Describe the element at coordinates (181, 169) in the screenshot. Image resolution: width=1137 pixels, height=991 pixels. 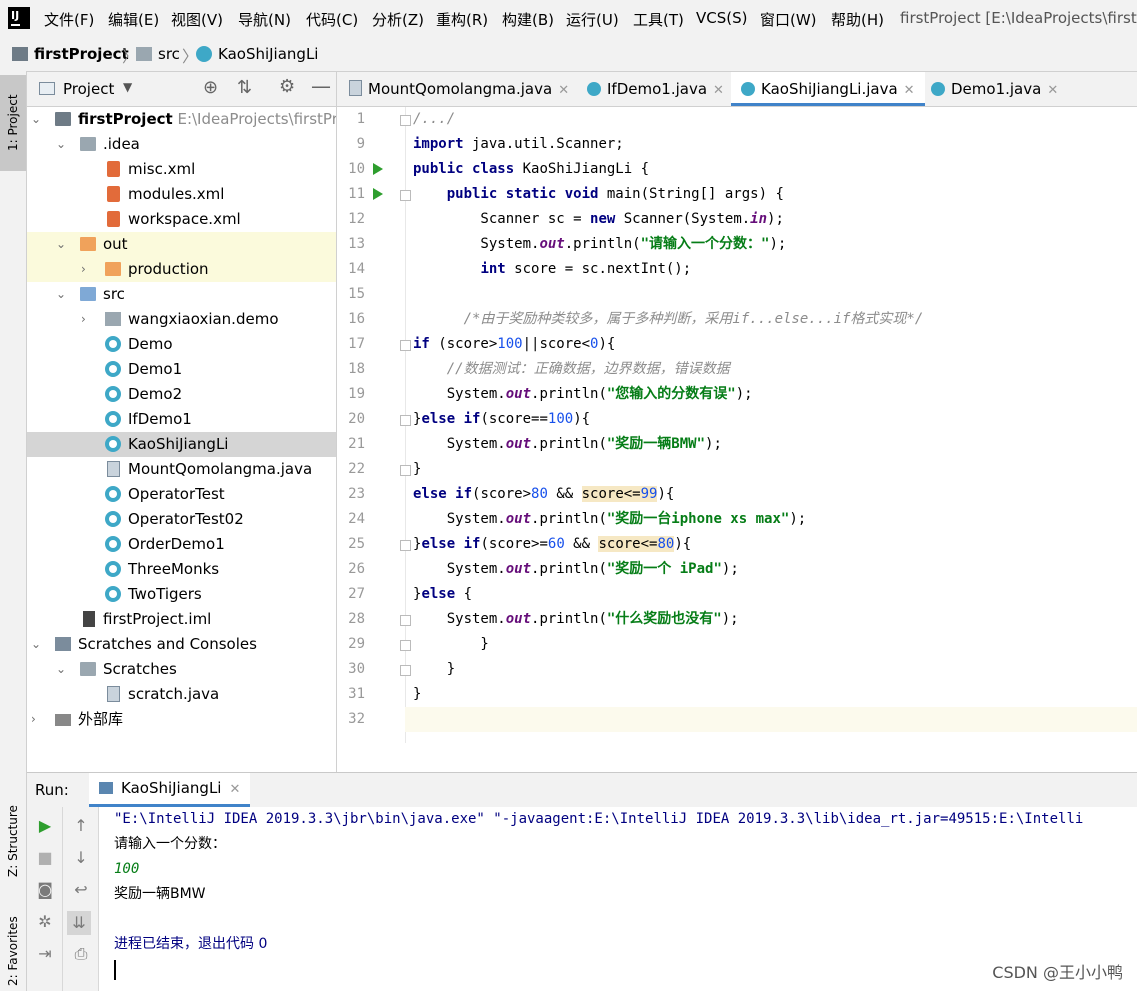
I see `tree-item-misc: misc.xml` at that location.